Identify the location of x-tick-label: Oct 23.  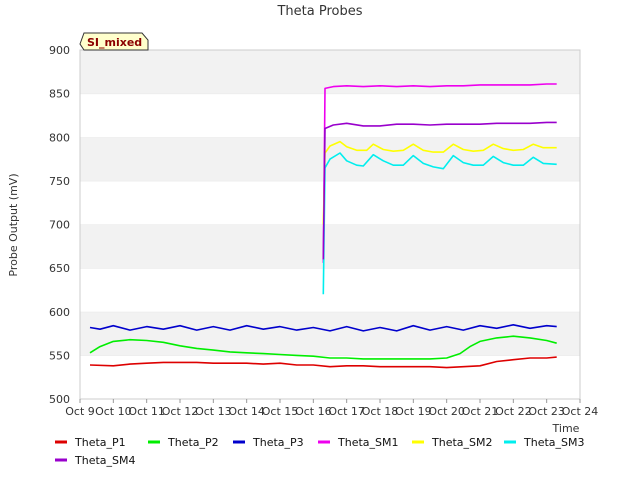
(546, 411).